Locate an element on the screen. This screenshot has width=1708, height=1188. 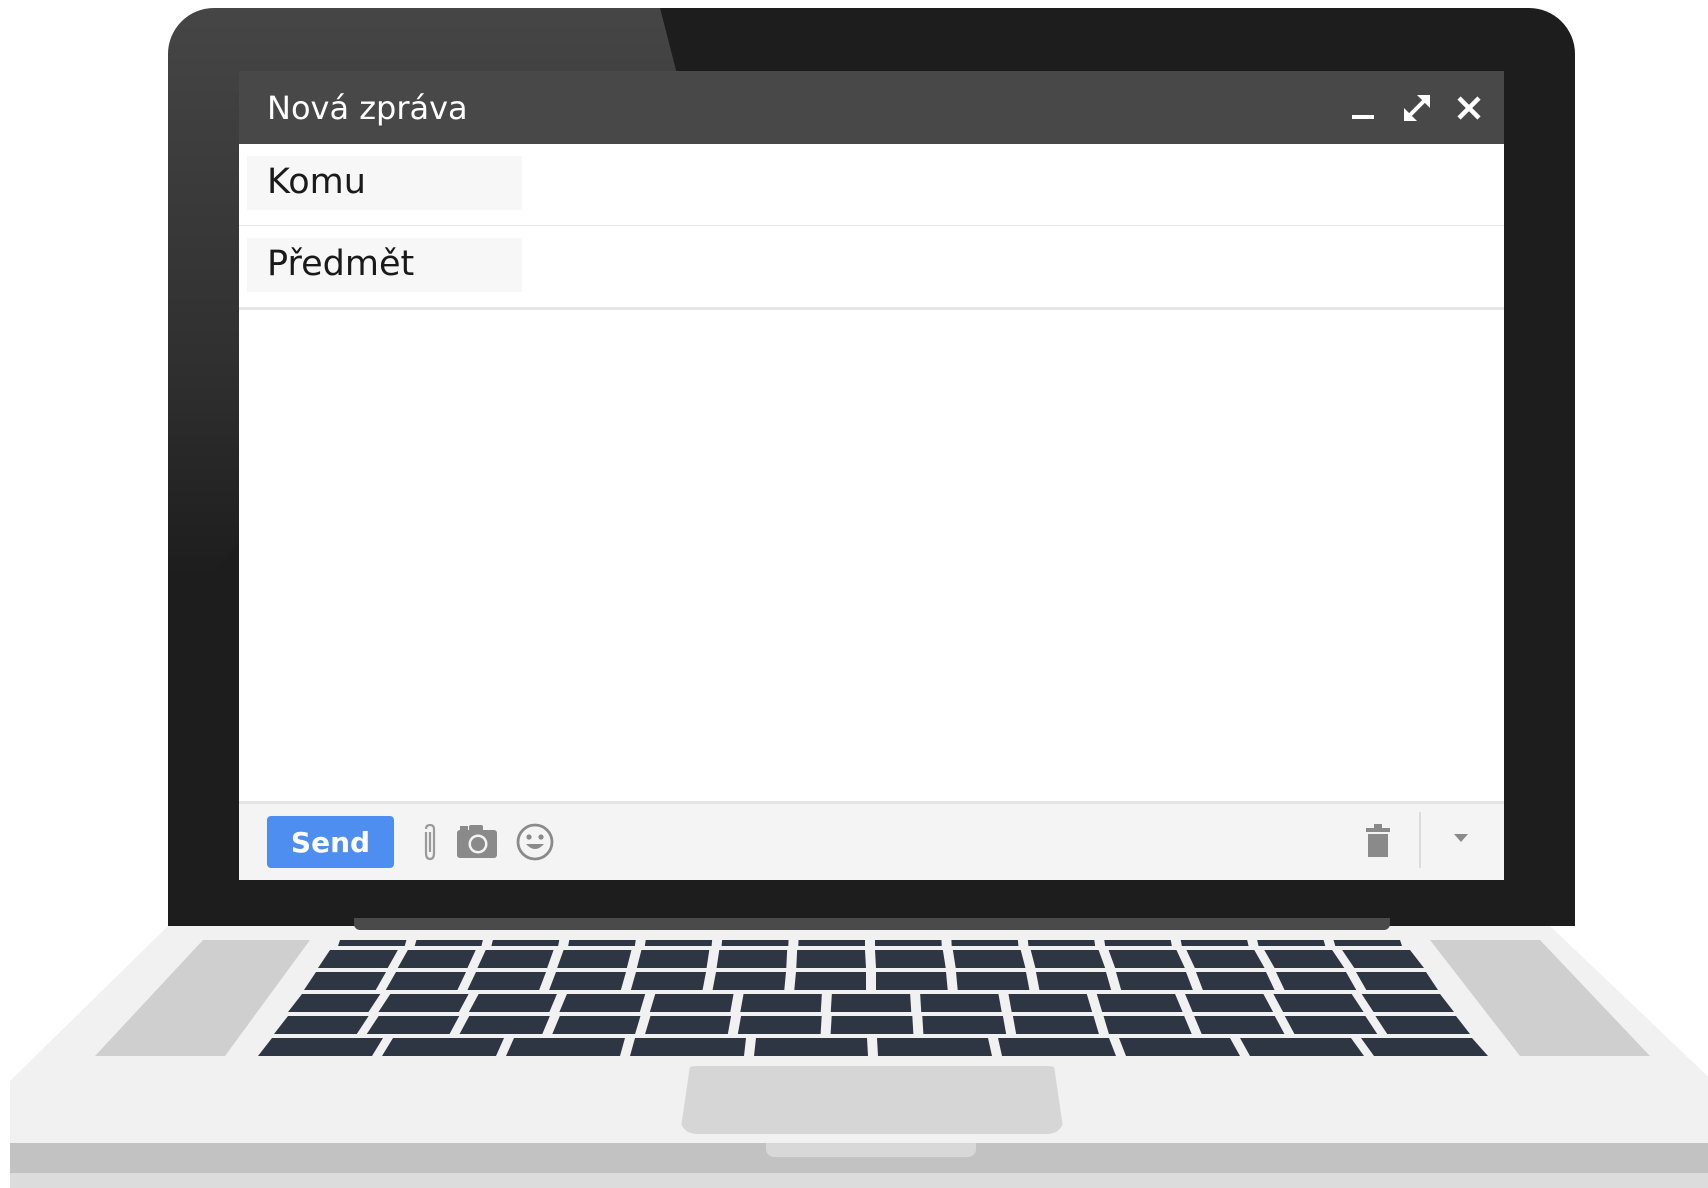
expand-icon is located at coordinates (1417, 108).